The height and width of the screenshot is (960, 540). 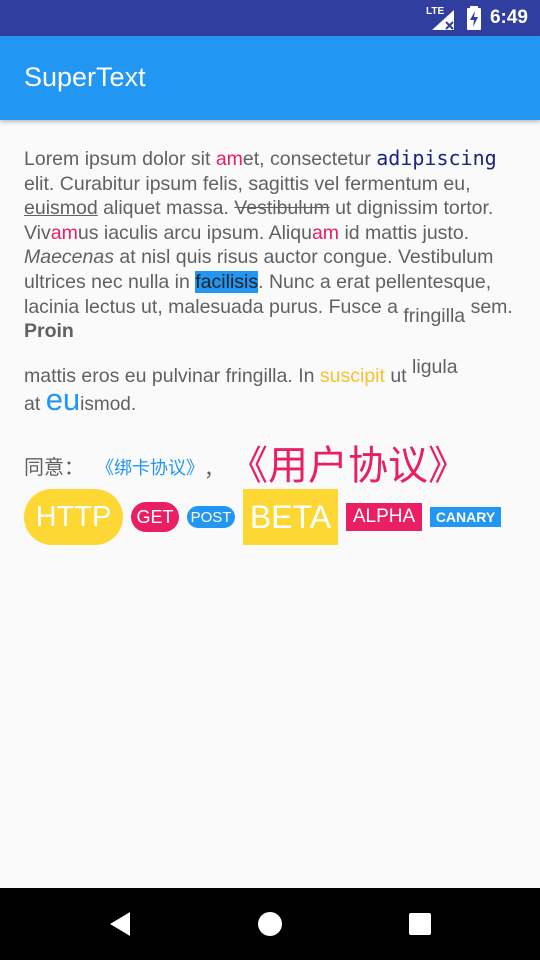 I want to click on lte-signal-icon: LTE, so click(x=442, y=18).